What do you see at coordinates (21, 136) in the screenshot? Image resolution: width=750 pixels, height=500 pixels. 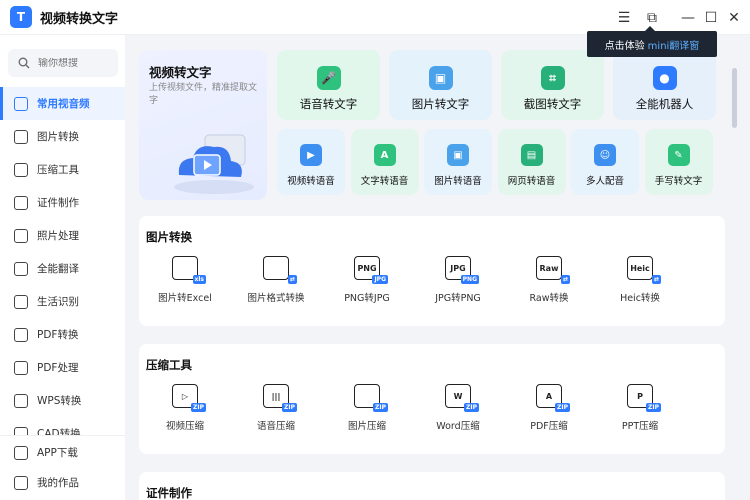 I see `image-icon` at bounding box center [21, 136].